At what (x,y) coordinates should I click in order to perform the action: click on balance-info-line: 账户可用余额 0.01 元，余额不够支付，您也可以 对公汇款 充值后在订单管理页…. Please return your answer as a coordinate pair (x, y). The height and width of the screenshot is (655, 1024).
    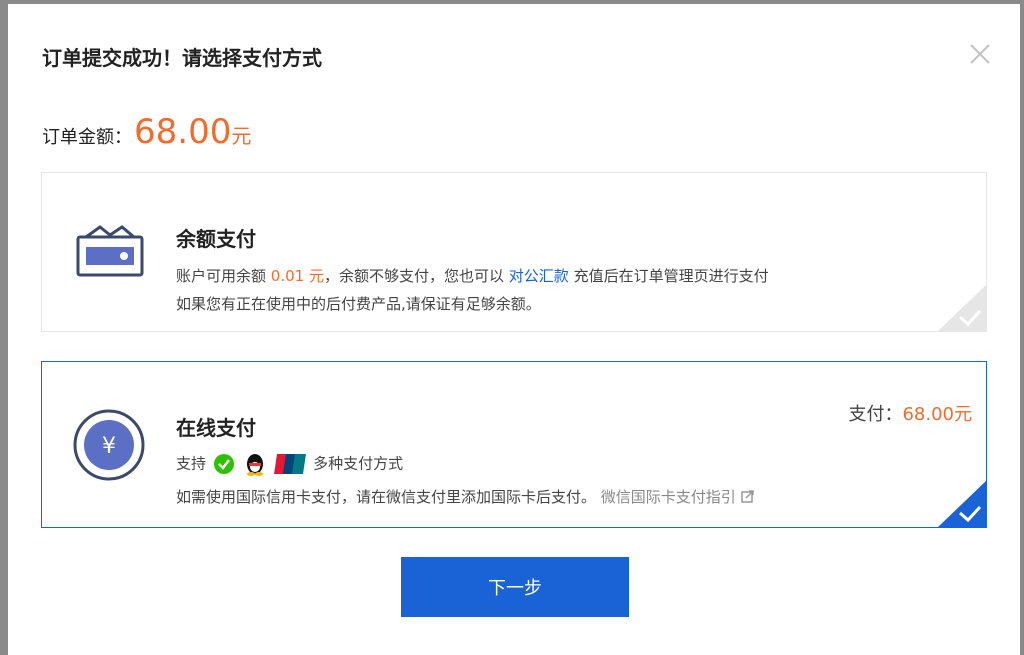
    Looking at the image, I should click on (472, 275).